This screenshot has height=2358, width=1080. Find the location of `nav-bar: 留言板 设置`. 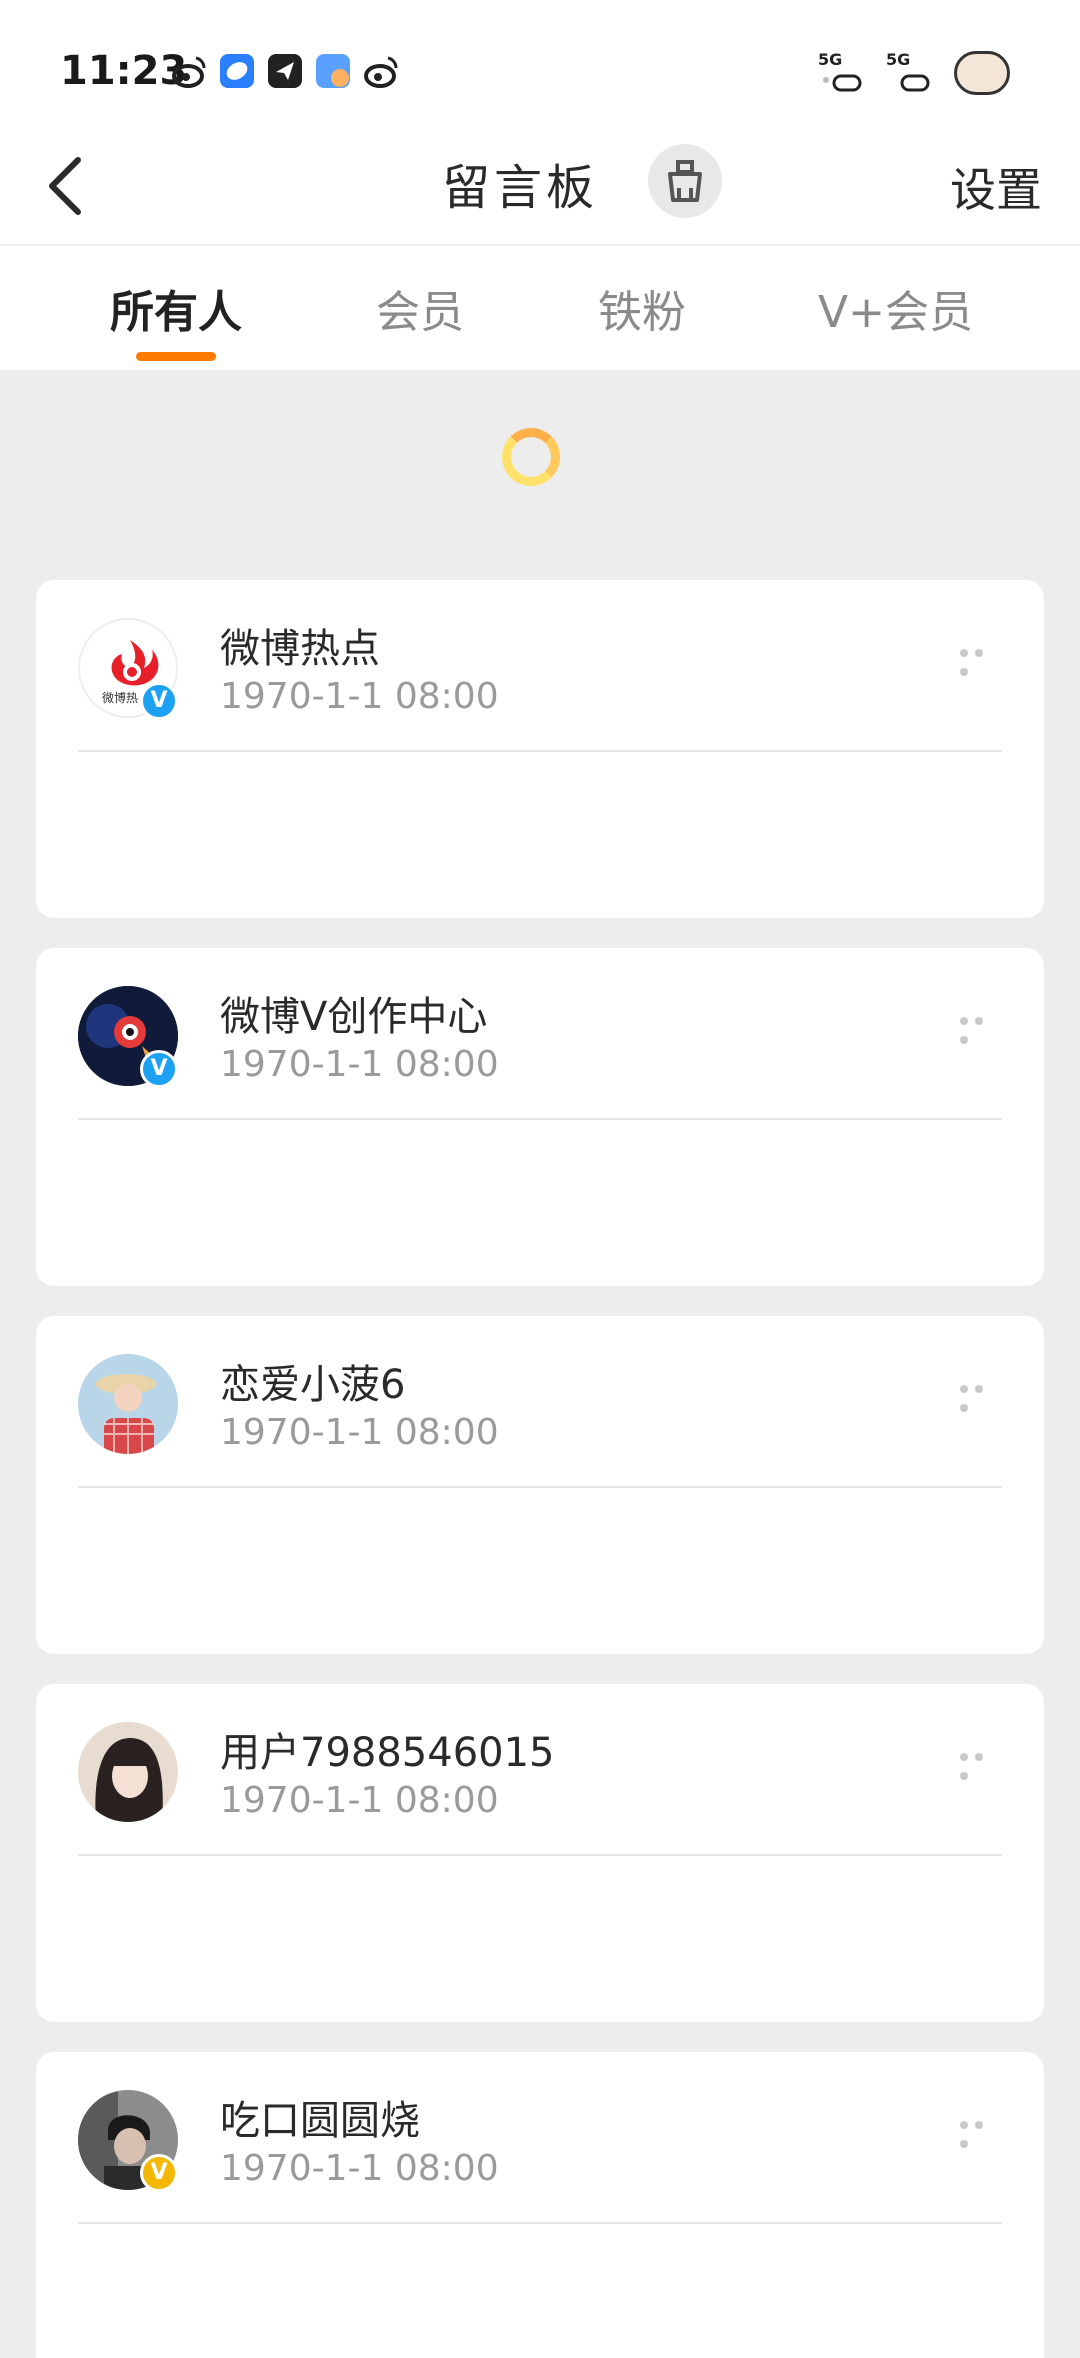

nav-bar: 留言板 设置 is located at coordinates (540, 187).